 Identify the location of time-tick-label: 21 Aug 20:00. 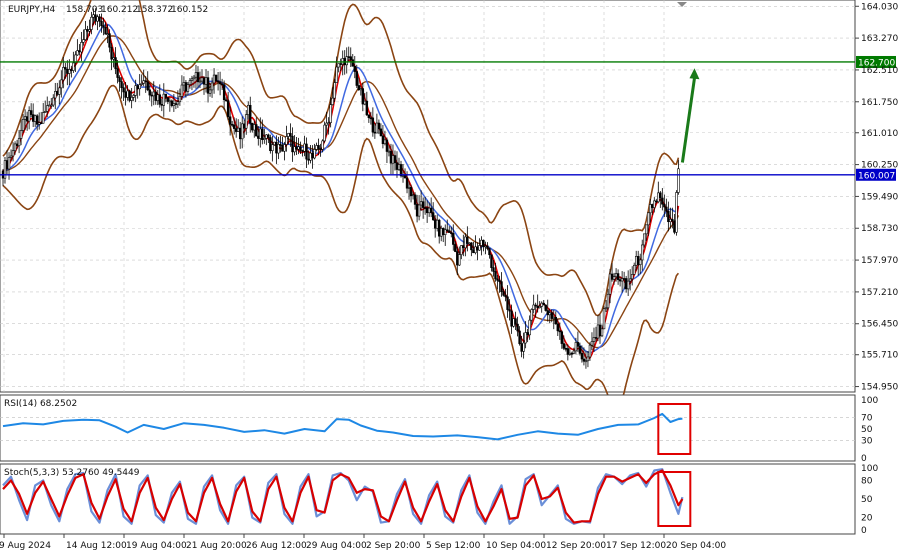
(216, 546).